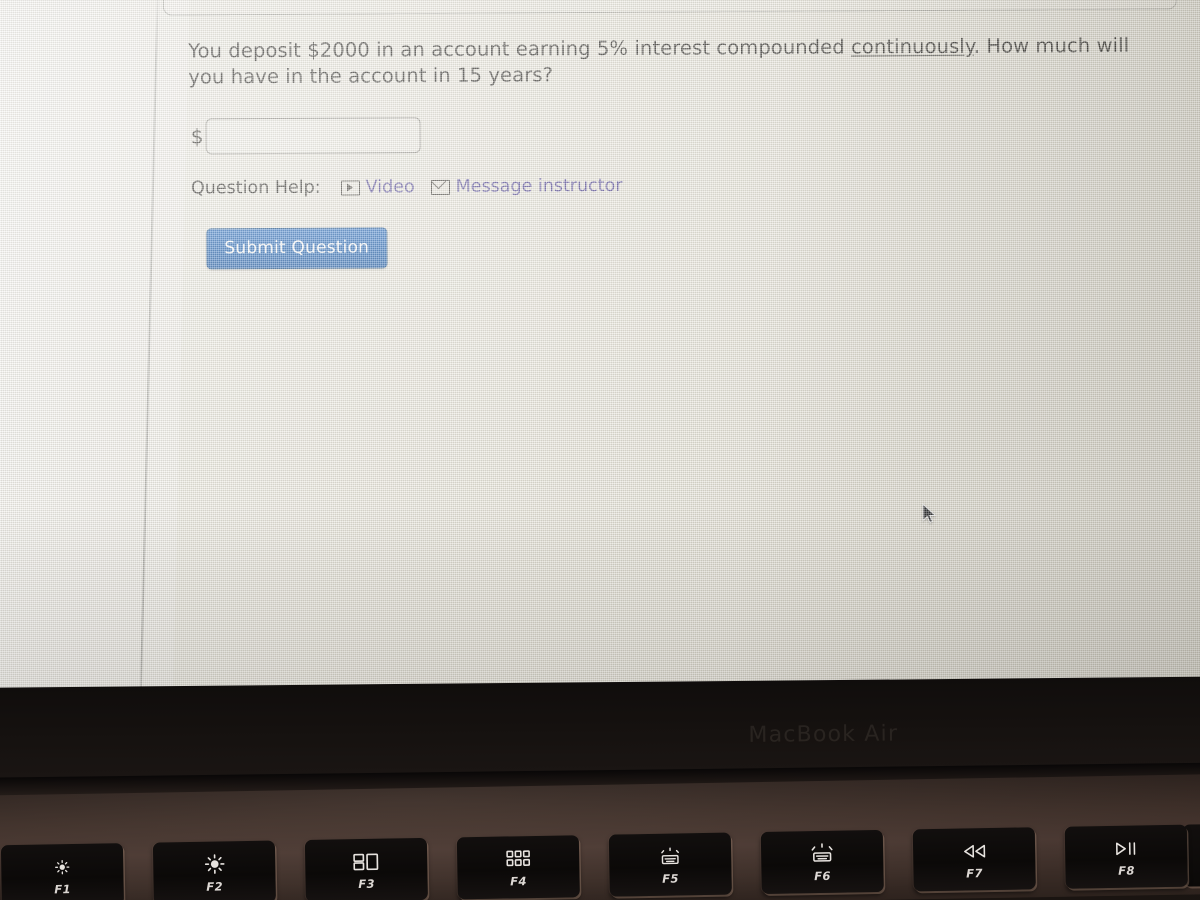 The width and height of the screenshot is (1200, 900). Describe the element at coordinates (62, 867) in the screenshot. I see `brightness-down-icon` at that location.